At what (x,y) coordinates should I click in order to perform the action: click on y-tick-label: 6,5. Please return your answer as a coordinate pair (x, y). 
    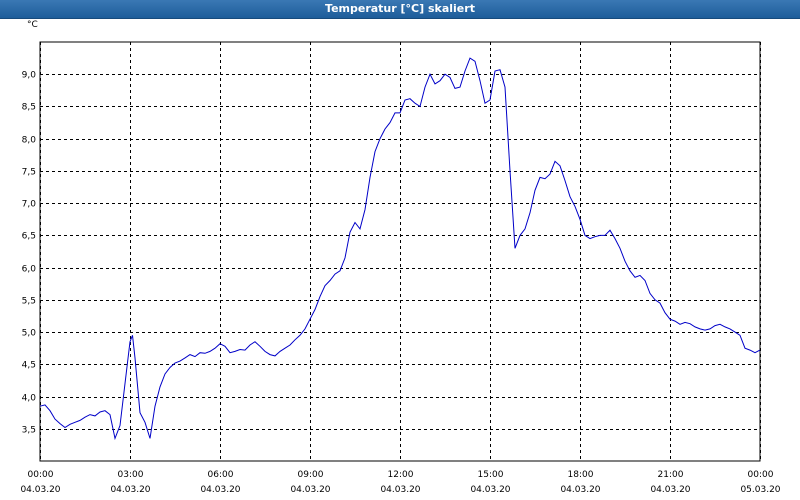
    Looking at the image, I should click on (29, 237).